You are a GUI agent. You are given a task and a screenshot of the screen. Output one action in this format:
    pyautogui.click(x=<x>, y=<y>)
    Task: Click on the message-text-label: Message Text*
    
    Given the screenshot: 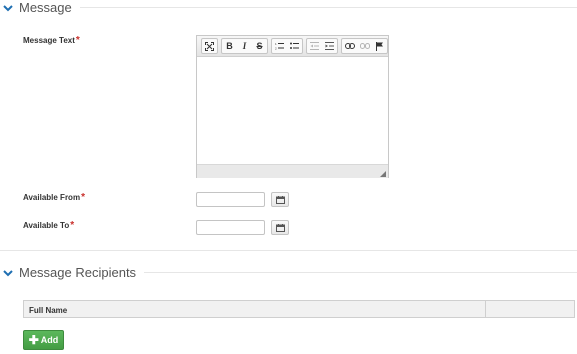 What is the action you would take?
    pyautogui.click(x=51, y=40)
    